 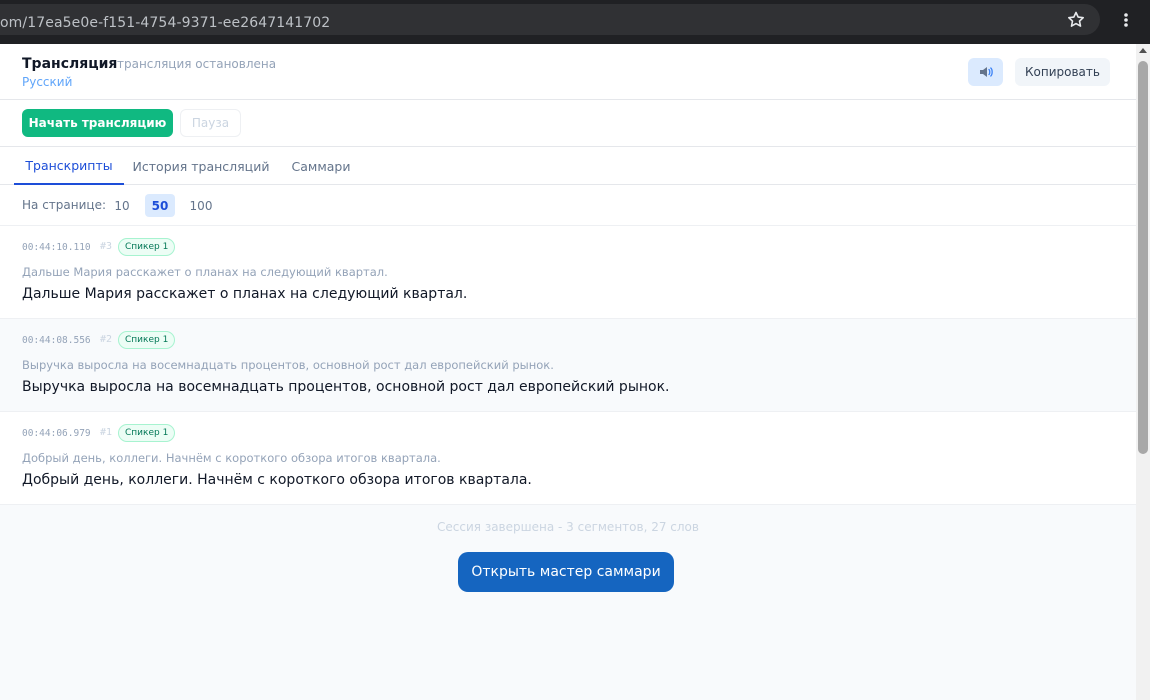 I want to click on tab-summary: Саммари, so click(x=321, y=166).